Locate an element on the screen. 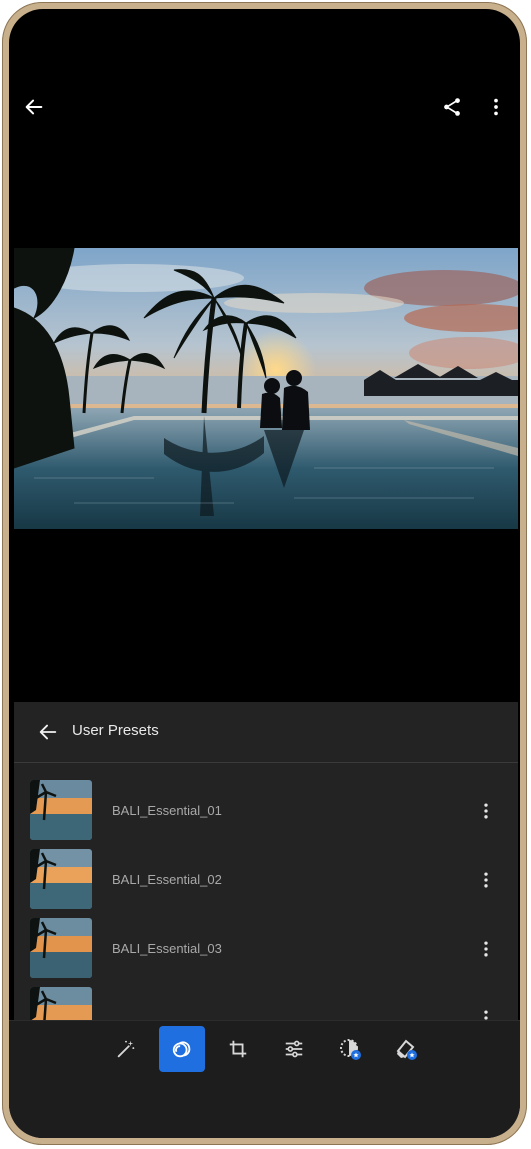 This screenshot has height=1149, width=531. presets-icon is located at coordinates (181, 1049).